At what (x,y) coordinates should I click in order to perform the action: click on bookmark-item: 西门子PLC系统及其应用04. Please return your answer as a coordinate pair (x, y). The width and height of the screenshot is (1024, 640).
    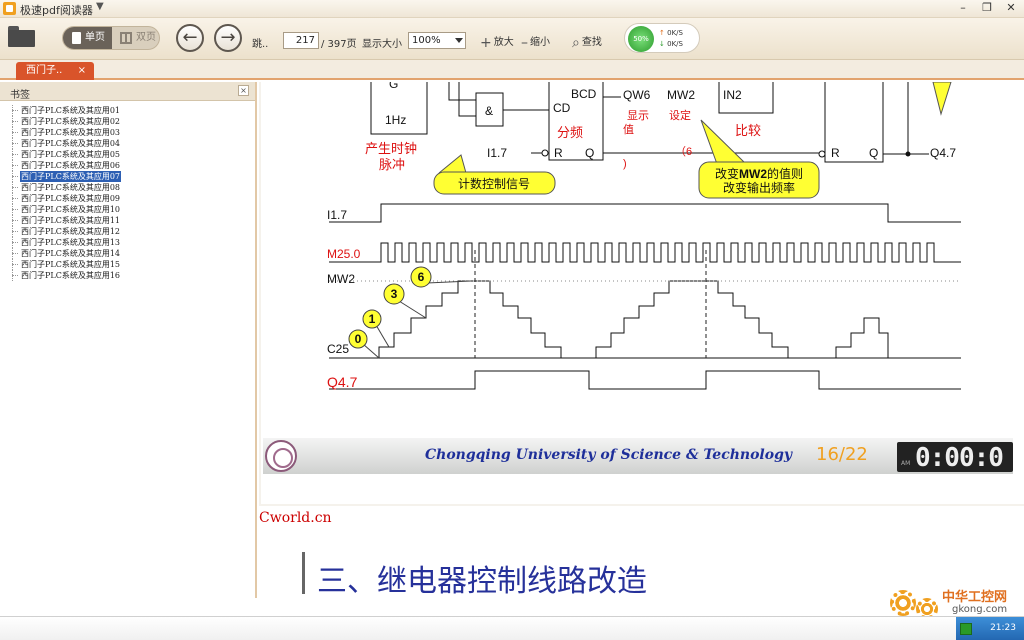
    Looking at the image, I should click on (129, 143).